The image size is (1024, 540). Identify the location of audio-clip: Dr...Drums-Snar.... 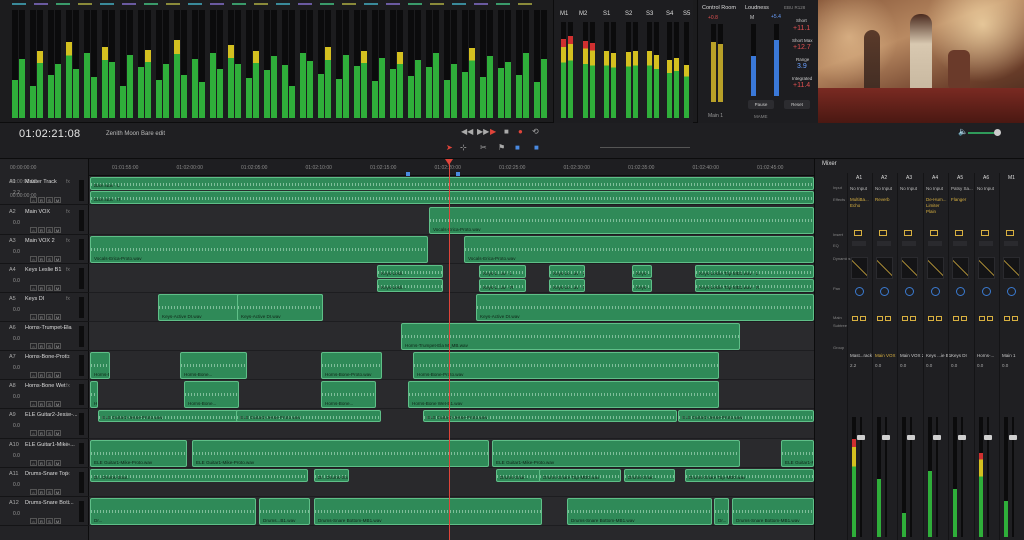
(331, 475).